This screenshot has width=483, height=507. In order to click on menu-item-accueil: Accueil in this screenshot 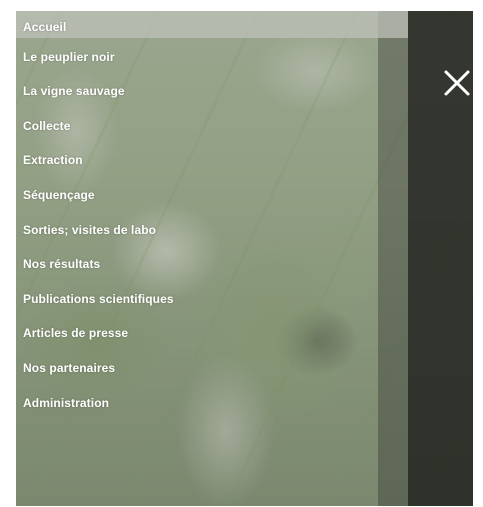, I will do `click(212, 24)`.